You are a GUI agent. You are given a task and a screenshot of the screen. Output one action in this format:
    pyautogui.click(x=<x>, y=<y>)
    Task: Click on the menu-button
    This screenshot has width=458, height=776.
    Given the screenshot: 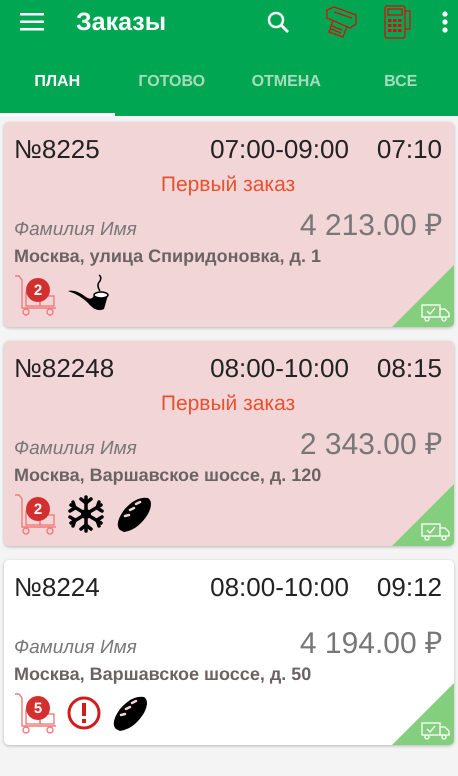 What is the action you would take?
    pyautogui.click(x=32, y=22)
    